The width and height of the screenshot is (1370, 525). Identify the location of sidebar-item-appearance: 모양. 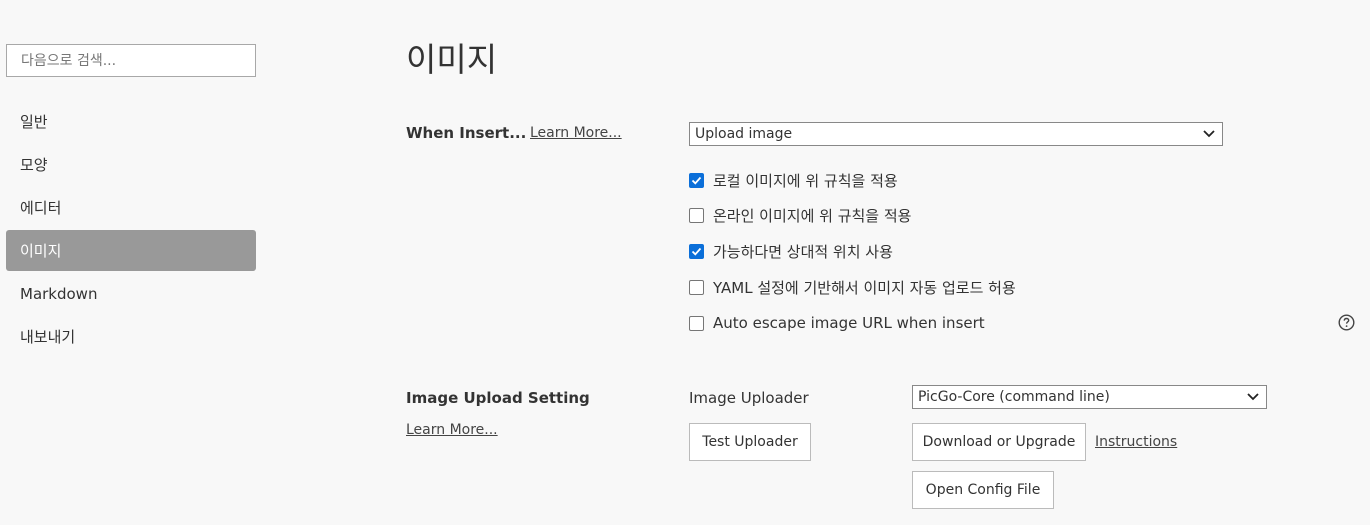
(131, 164).